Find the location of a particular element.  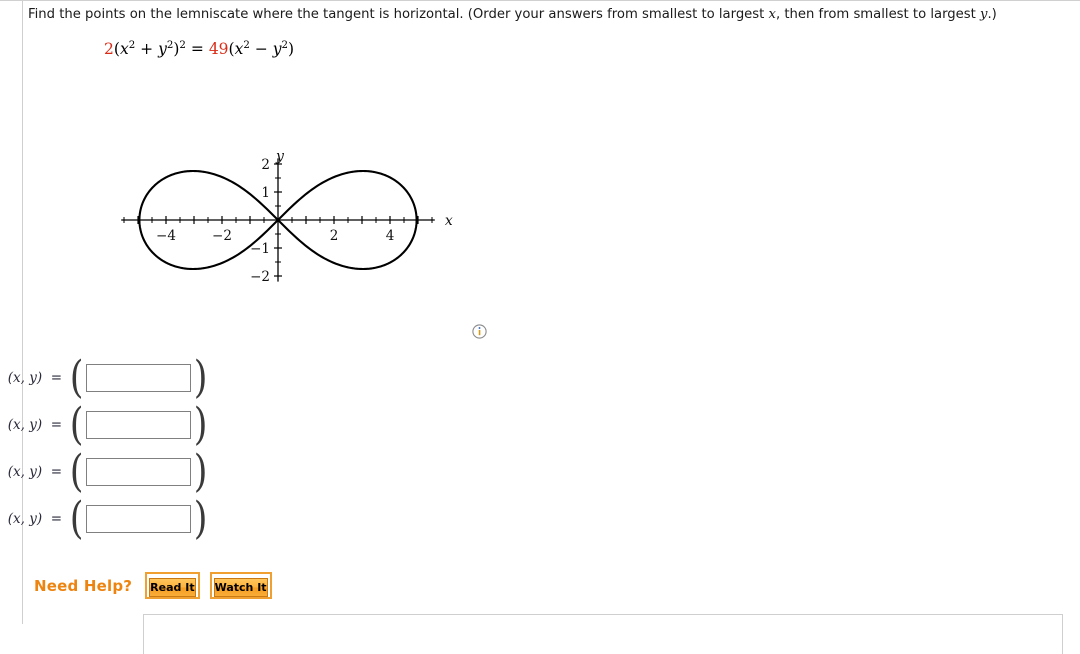

lemniscate-equation: 2(x2 + y2)2 = 49(x2 − y2) is located at coordinates (199, 49).